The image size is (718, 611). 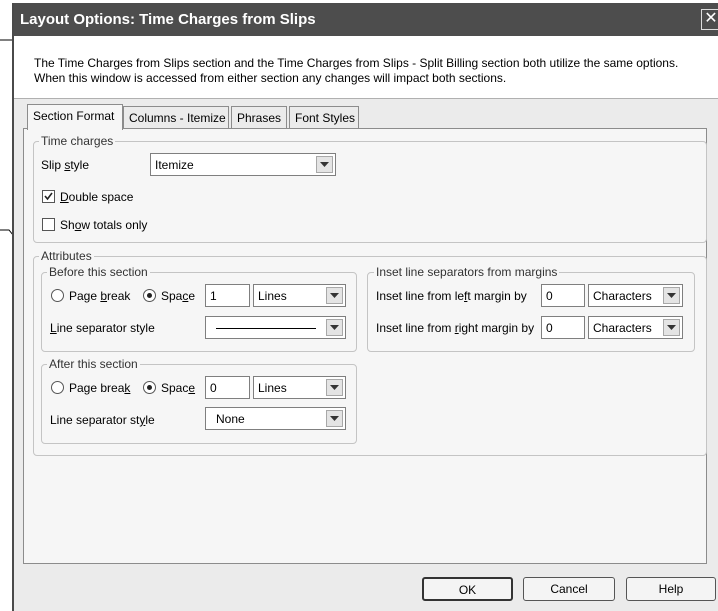 I want to click on tab-label: Font Styles, so click(x=325, y=118).